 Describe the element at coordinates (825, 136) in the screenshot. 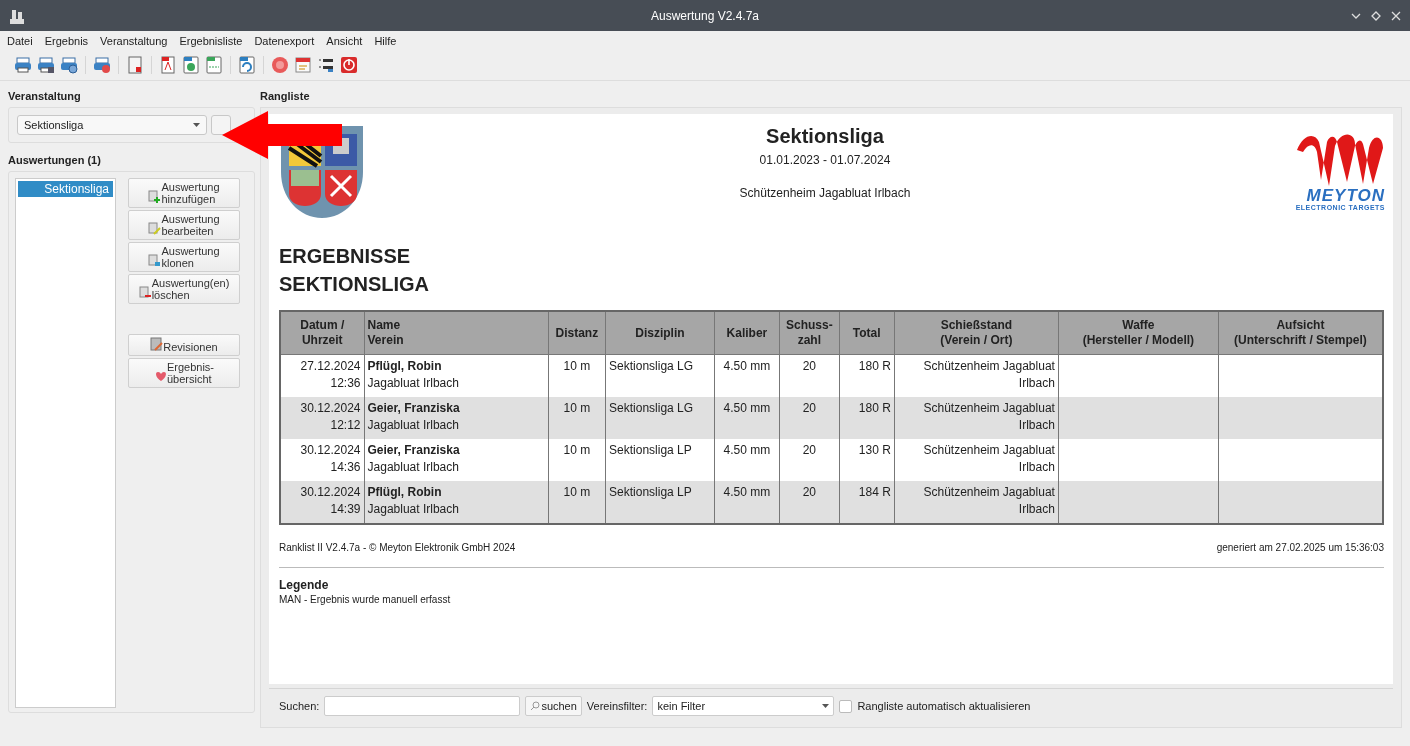

I see `report-title: Sektionsliga` at that location.